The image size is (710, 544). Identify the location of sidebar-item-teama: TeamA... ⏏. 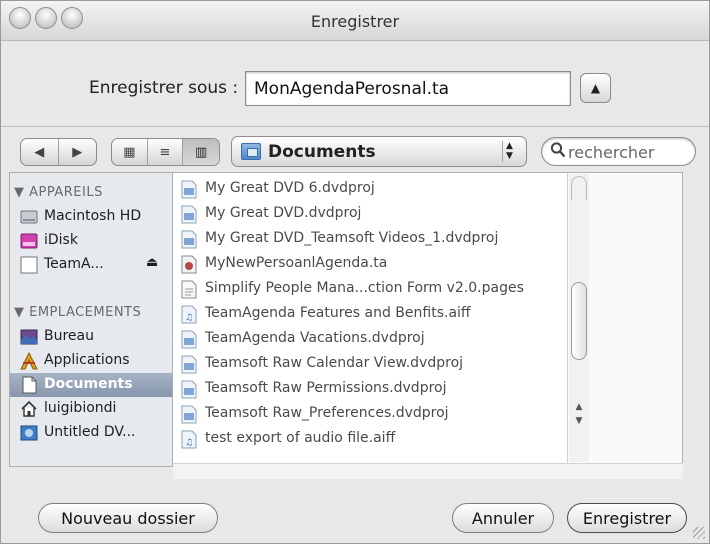
(91, 265).